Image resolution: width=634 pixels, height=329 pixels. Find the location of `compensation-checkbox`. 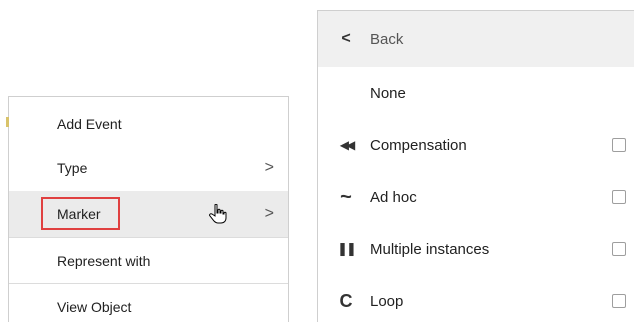

compensation-checkbox is located at coordinates (619, 145).